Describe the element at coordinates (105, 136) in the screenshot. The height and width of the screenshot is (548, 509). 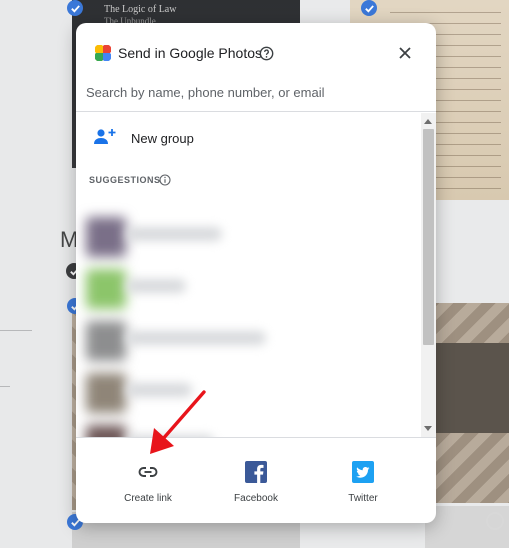
I see `add-group-icon` at that location.